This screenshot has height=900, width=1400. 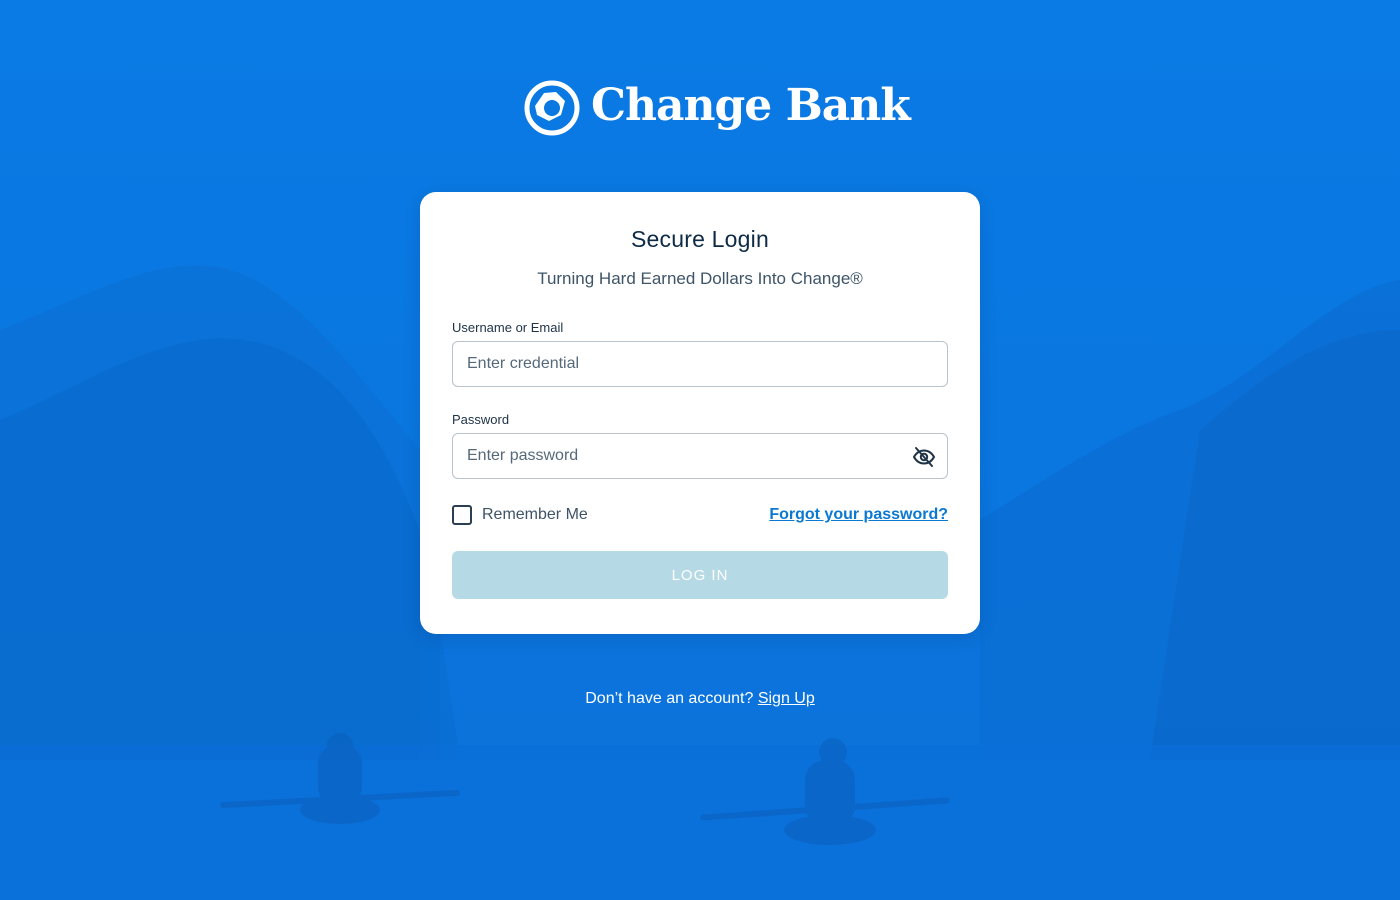 What do you see at coordinates (700, 575) in the screenshot?
I see `login-button: LOG IN` at bounding box center [700, 575].